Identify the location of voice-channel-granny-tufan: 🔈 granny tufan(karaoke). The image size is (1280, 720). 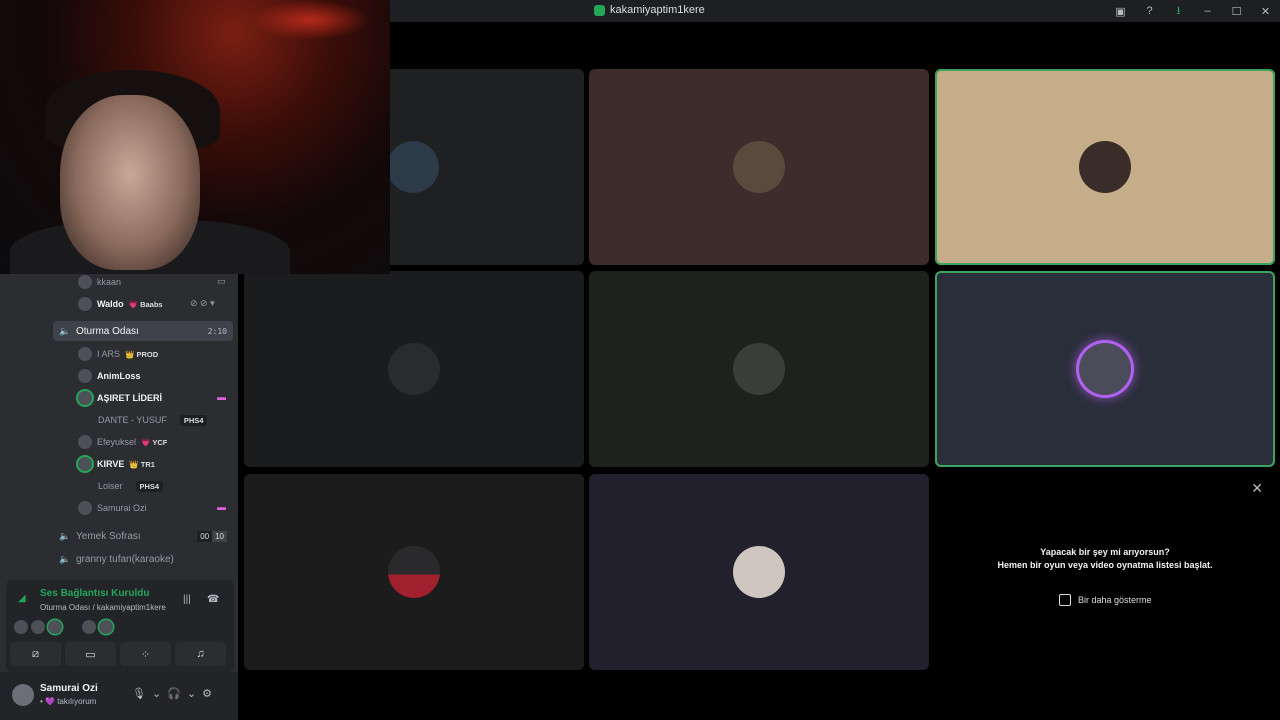
(143, 559).